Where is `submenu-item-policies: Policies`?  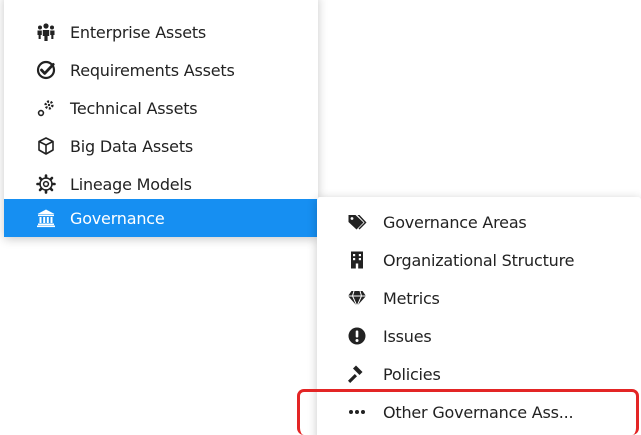
submenu-item-policies: Policies is located at coordinates (479, 374).